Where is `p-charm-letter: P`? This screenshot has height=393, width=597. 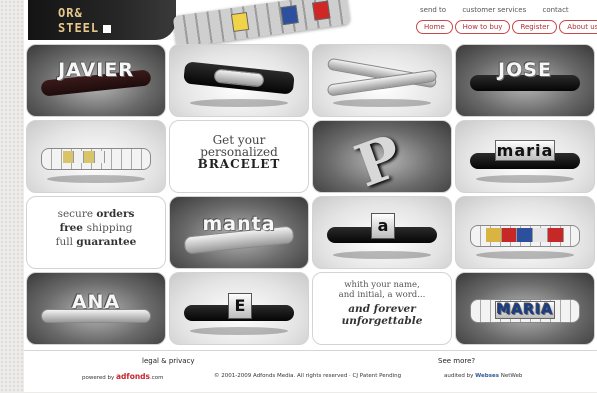
p-charm-letter: P is located at coordinates (378, 157).